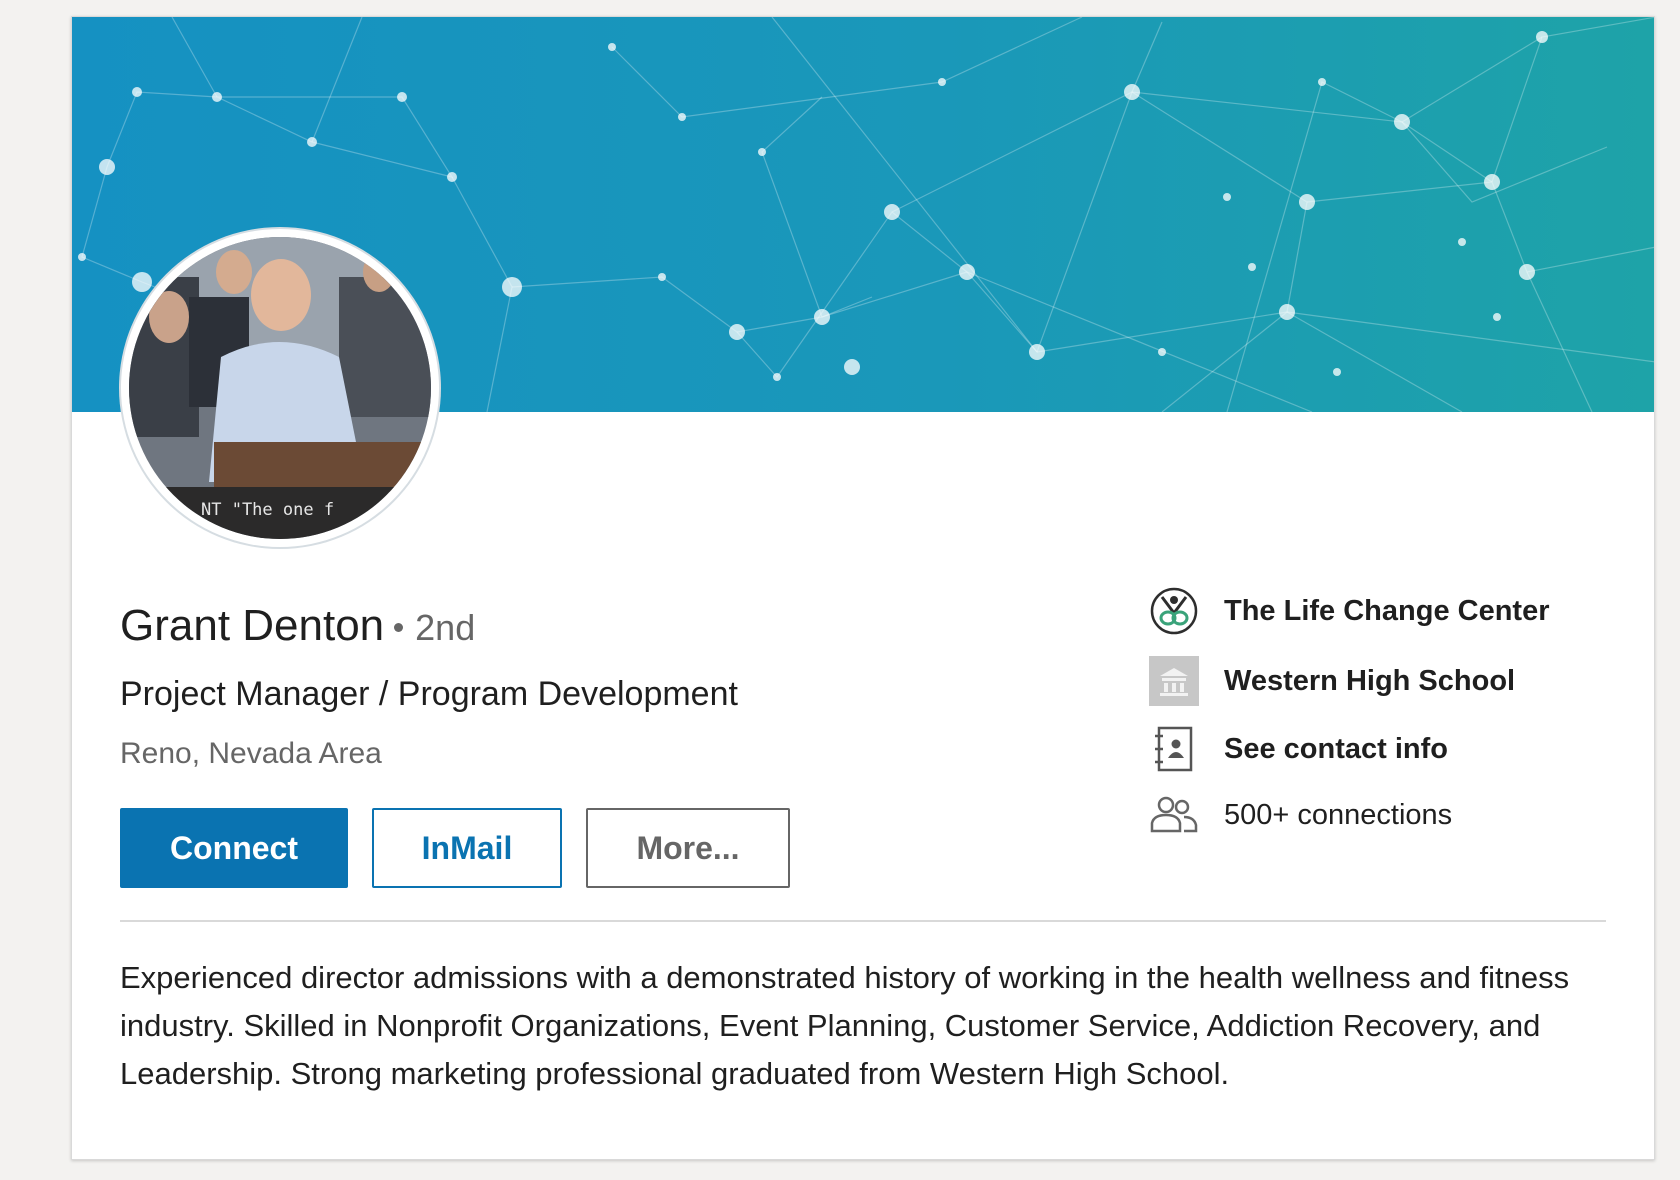  Describe the element at coordinates (1174, 749) in the screenshot. I see `contact-card-icon` at that location.